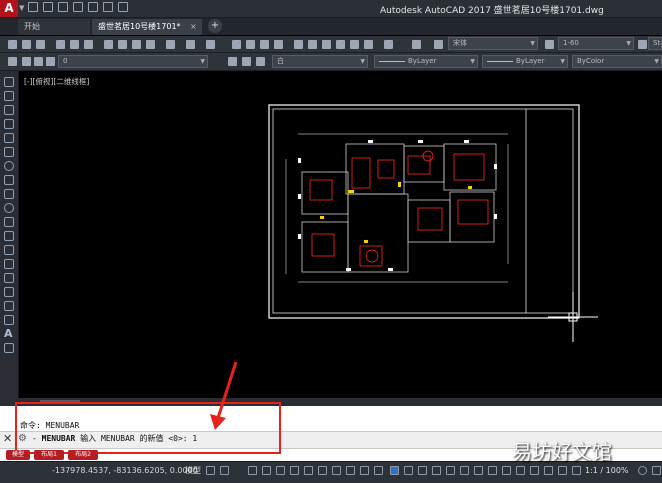  I want to click on line-icon, so click(9, 82).